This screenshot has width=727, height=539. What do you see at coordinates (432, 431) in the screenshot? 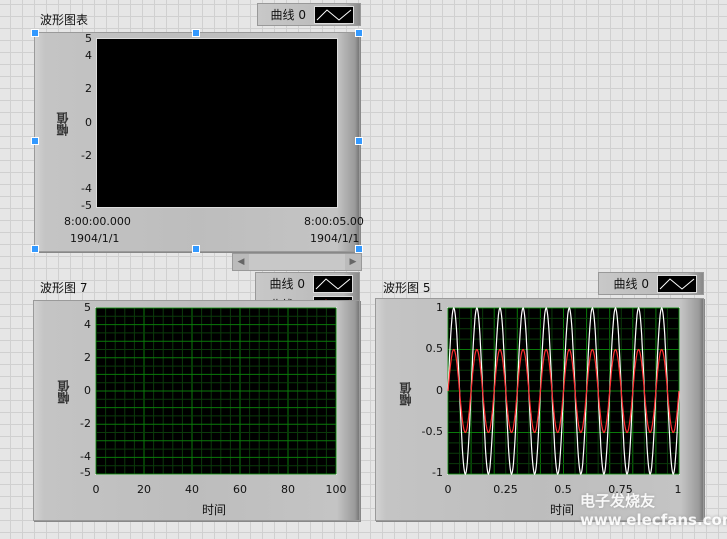
I see `graph5-y-tick: -0.5` at bounding box center [432, 431].